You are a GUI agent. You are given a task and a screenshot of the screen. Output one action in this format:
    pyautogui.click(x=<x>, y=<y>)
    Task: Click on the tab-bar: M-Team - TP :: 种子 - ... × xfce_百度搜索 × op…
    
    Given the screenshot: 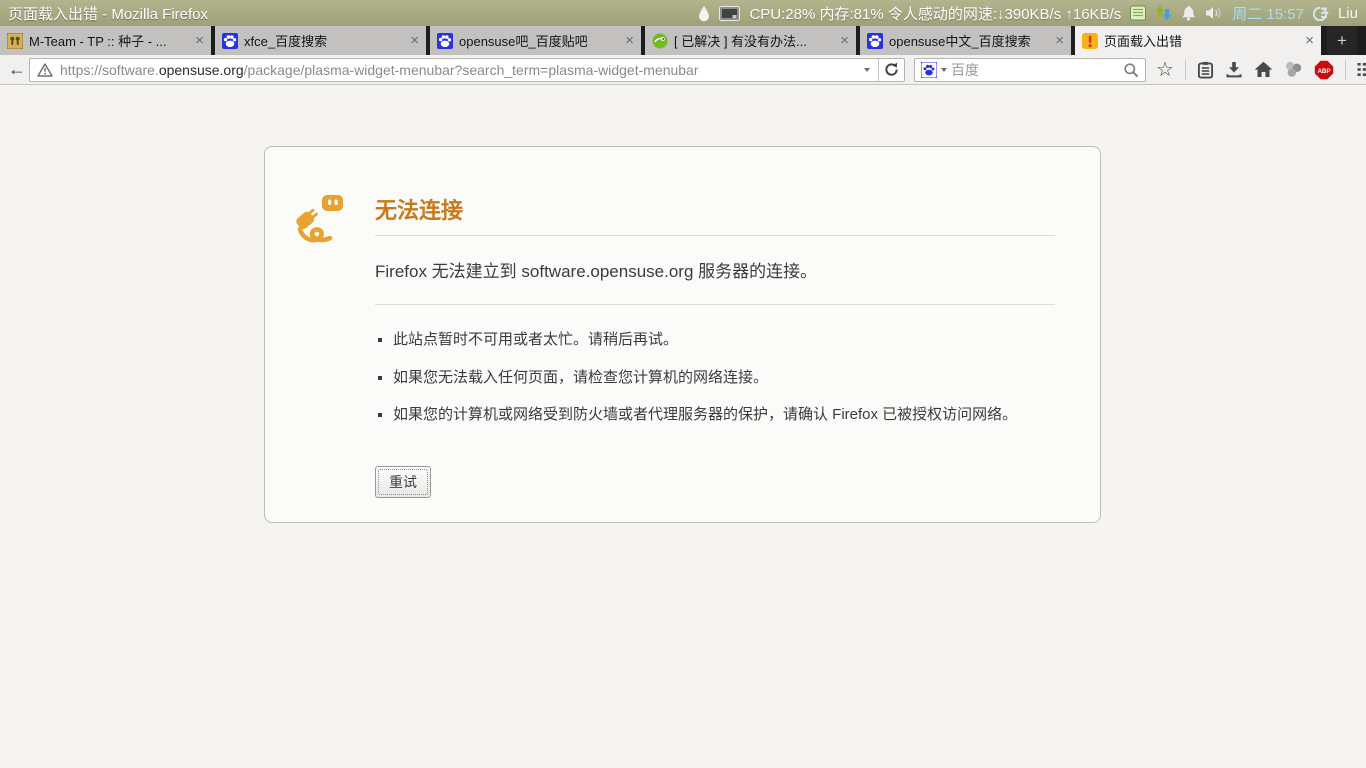 What is the action you would take?
    pyautogui.click(x=683, y=40)
    